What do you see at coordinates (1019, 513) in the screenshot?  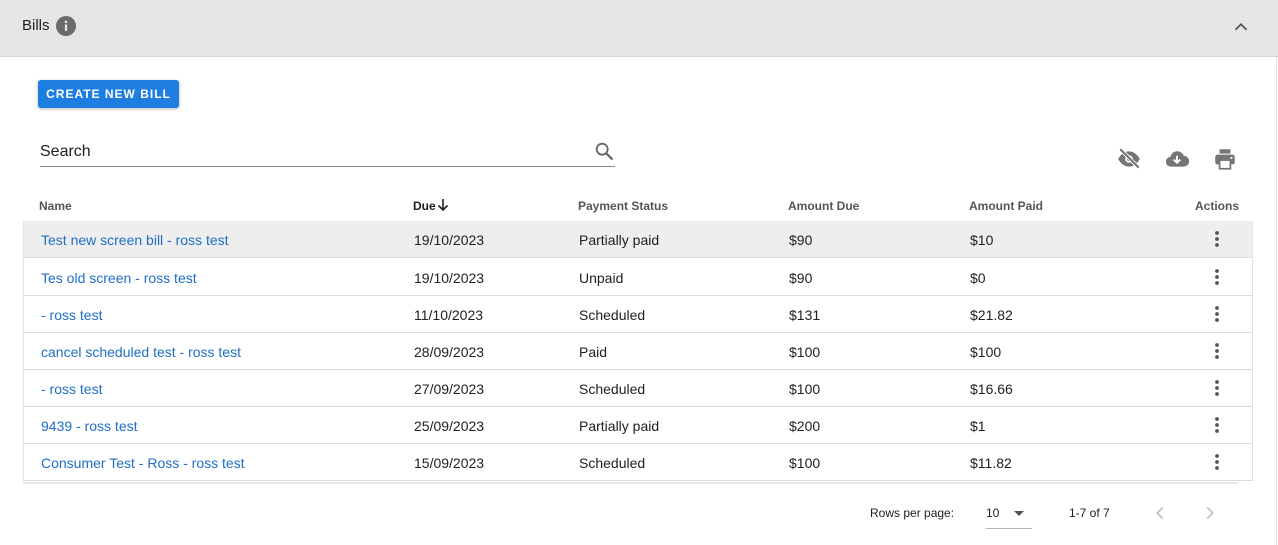 I see `caret-down-icon` at bounding box center [1019, 513].